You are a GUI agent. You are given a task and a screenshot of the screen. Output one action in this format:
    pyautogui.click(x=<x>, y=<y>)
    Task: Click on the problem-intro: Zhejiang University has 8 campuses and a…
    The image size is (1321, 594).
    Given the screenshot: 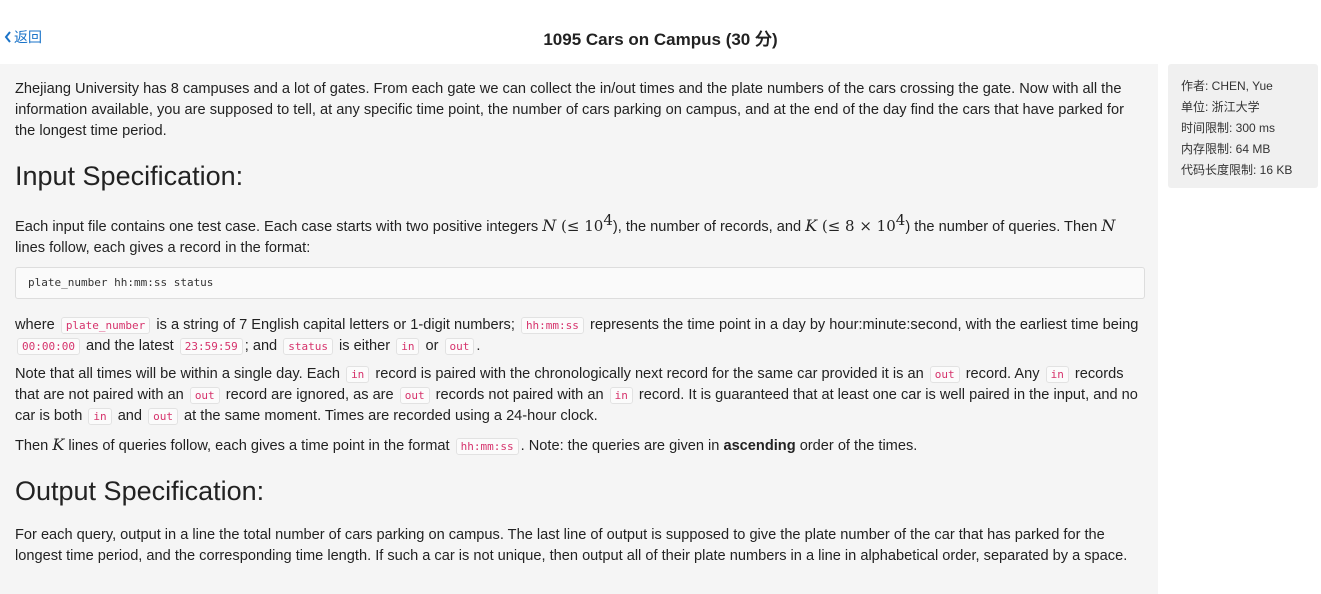 What is the action you would take?
    pyautogui.click(x=569, y=110)
    